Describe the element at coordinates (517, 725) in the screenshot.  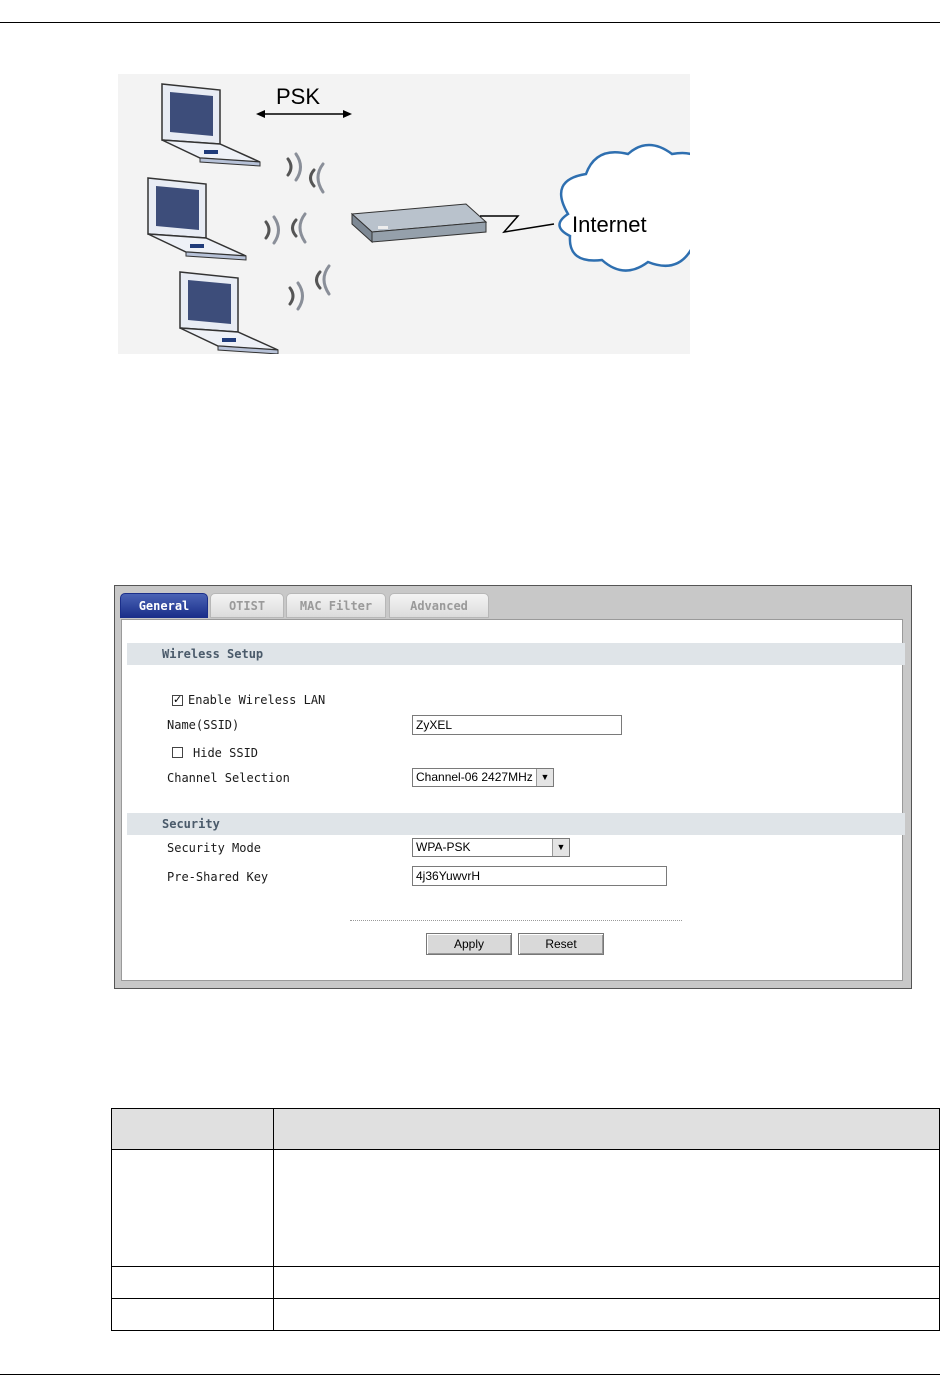
I see `ssid-input: ZyXEL` at that location.